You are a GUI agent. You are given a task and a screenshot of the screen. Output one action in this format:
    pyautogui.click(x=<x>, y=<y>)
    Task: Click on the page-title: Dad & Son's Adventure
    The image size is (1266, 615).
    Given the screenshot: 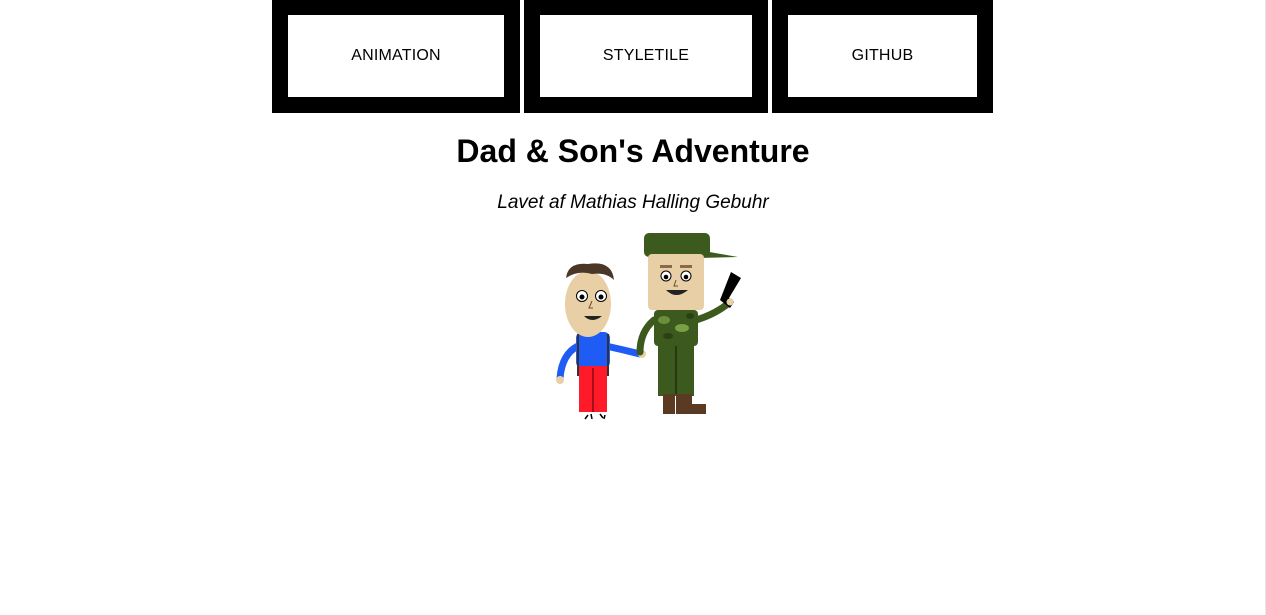 What is the action you would take?
    pyautogui.click(x=633, y=151)
    